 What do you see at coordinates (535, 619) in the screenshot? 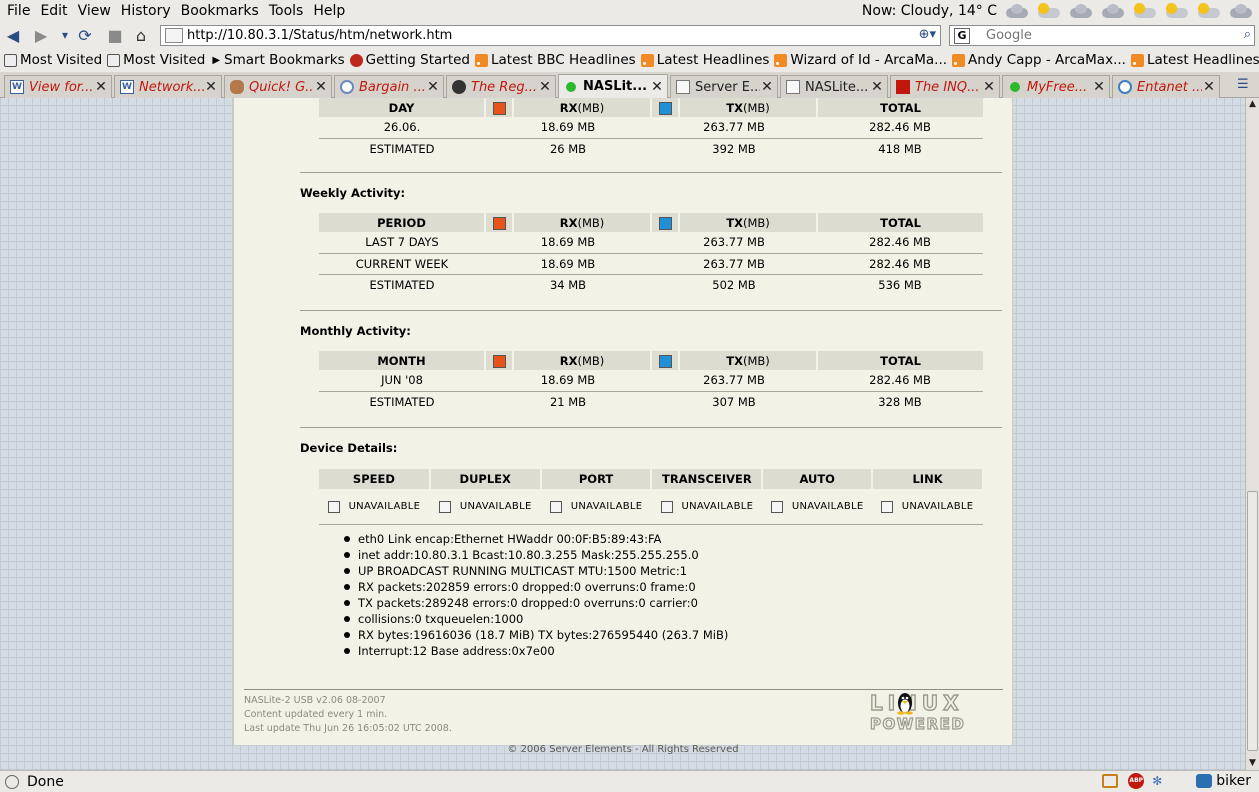
I see `list-item: collisions:0 txqueuelen:1000` at bounding box center [535, 619].